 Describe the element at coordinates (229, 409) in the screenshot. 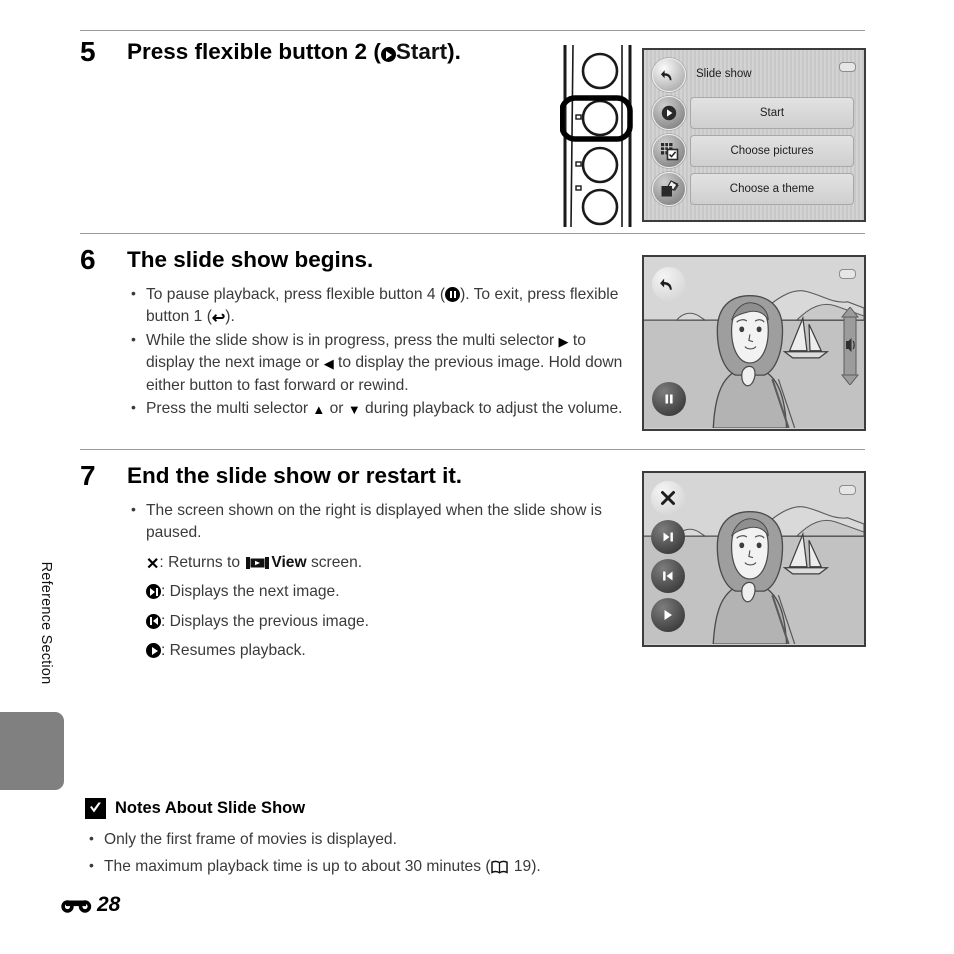

I see `bullet-text: Press the multi selector` at that location.